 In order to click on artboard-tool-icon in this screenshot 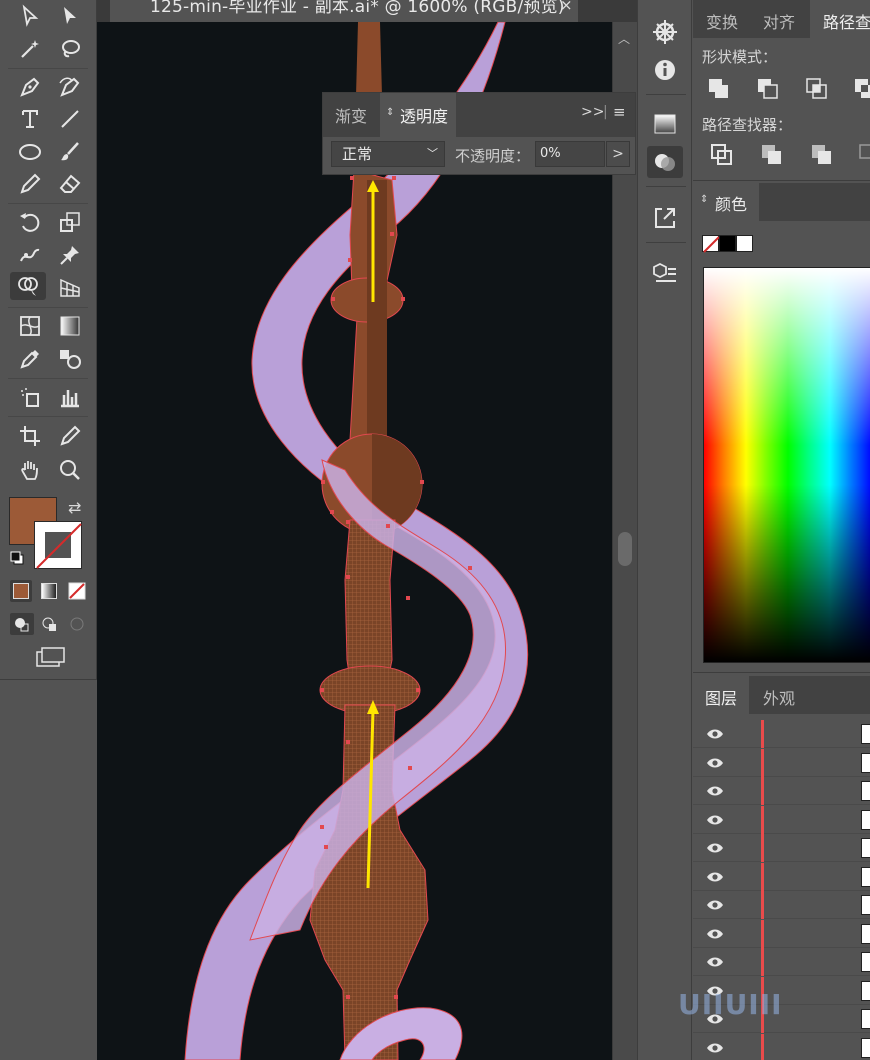, I will do `click(30, 436)`.